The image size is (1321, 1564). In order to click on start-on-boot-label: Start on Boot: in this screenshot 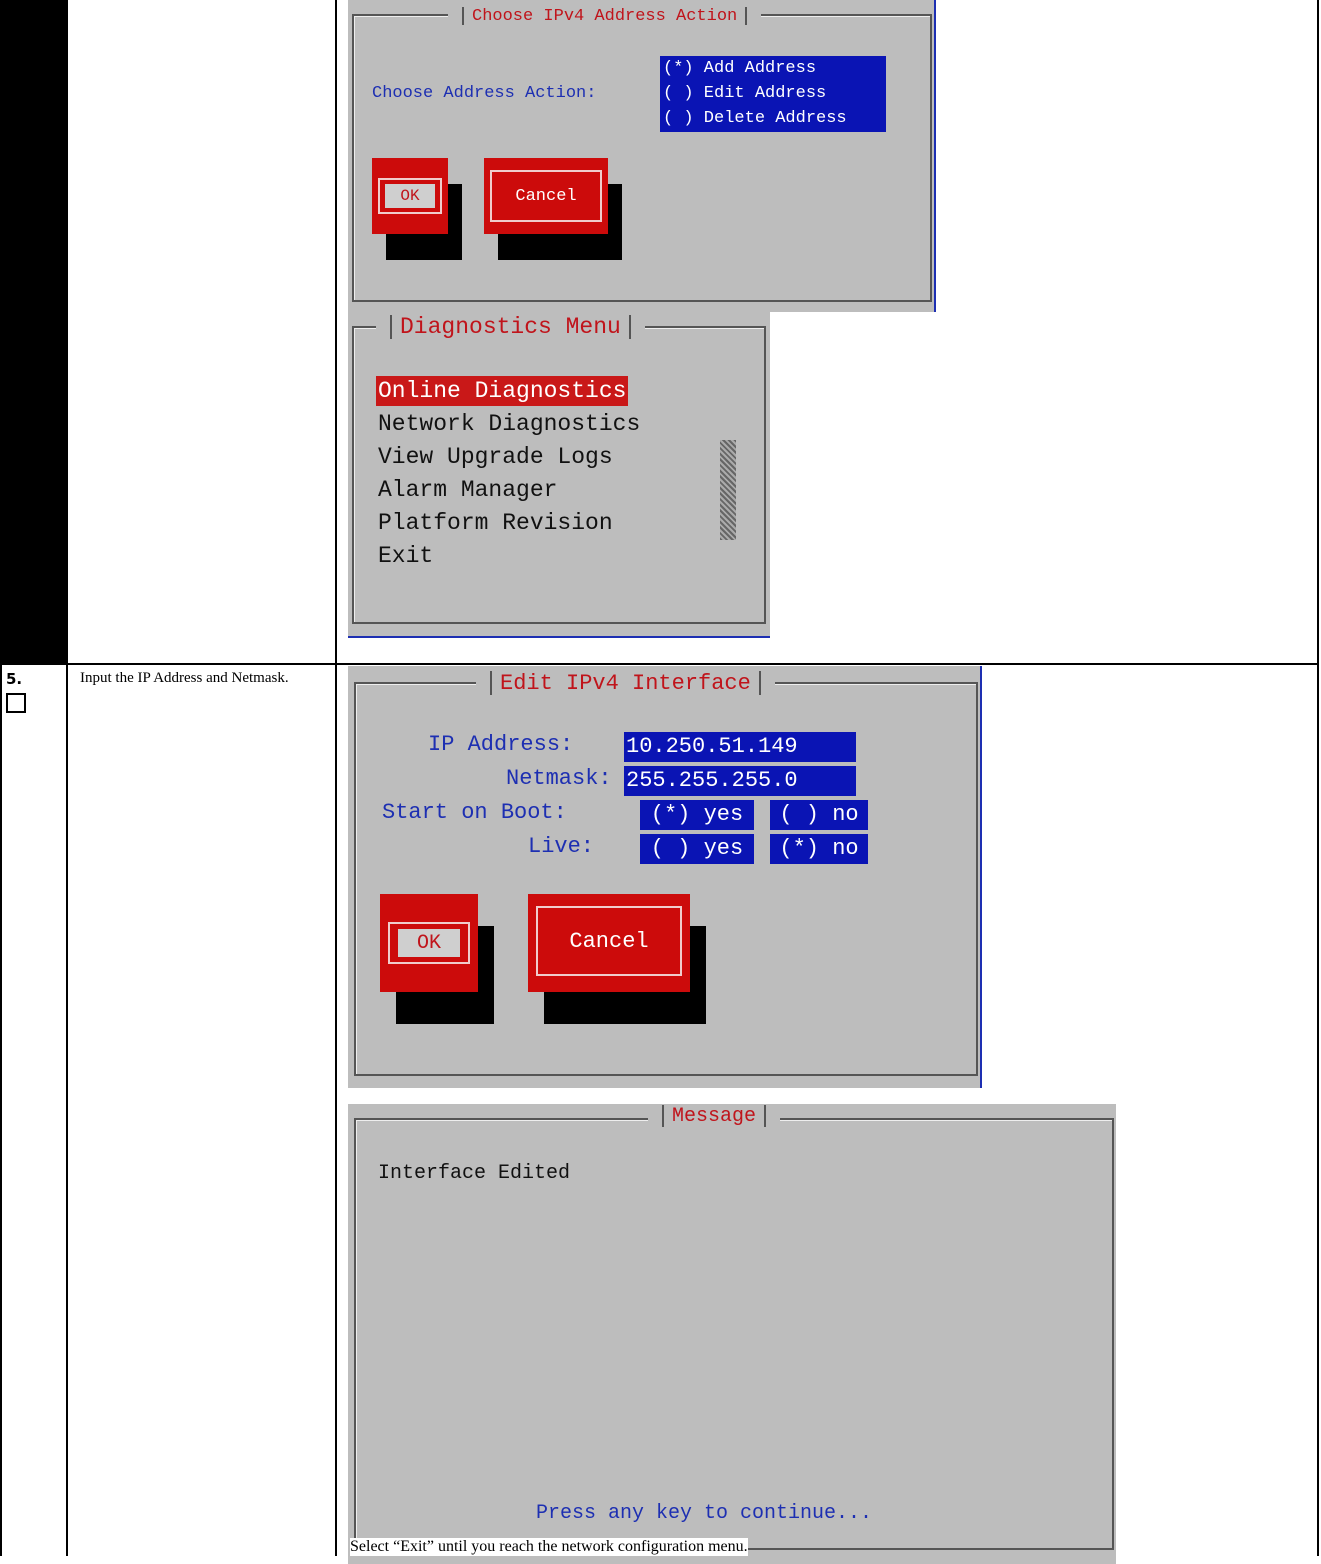, I will do `click(474, 812)`.